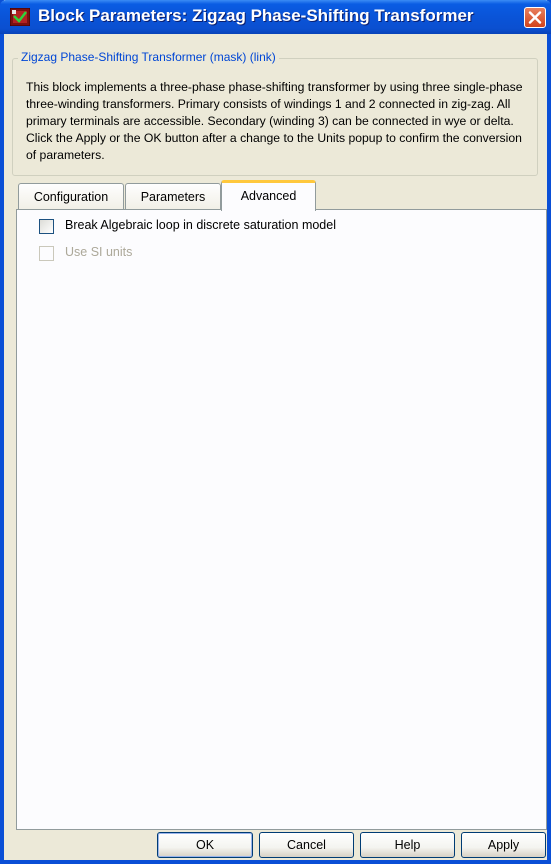  What do you see at coordinates (71, 196) in the screenshot?
I see `tab-configuration: Configuration` at bounding box center [71, 196].